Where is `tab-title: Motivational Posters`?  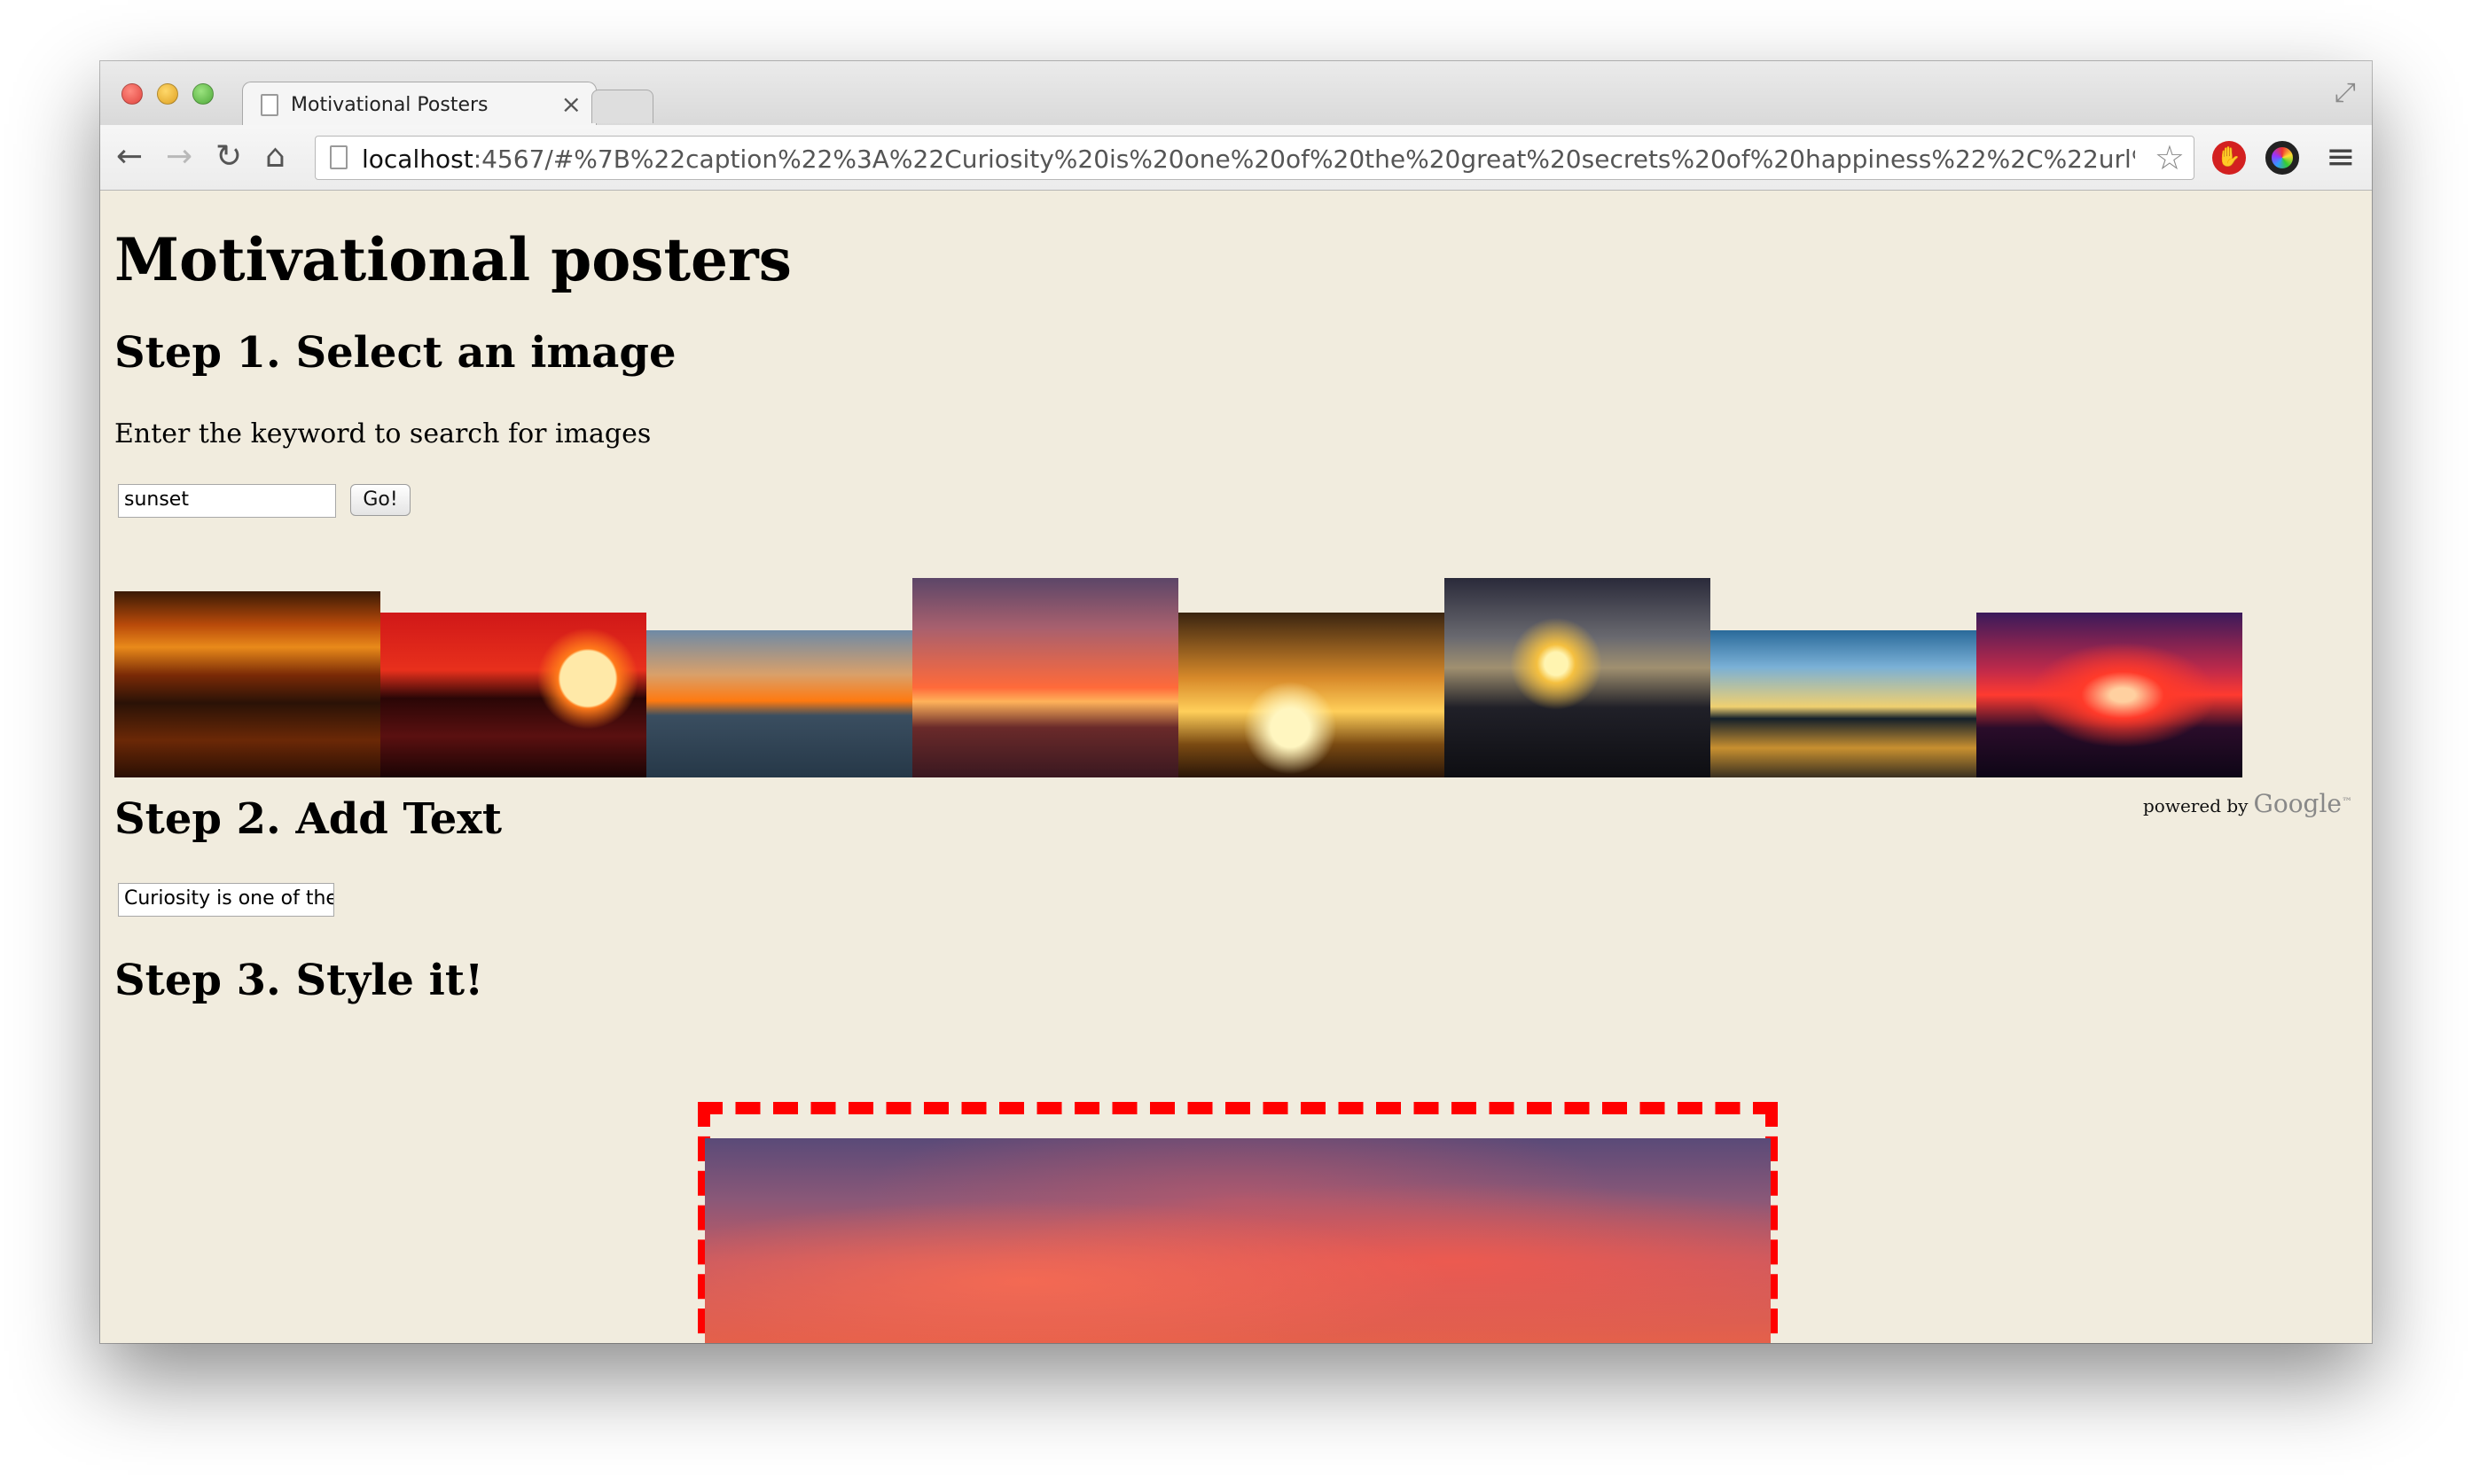
tab-title: Motivational Posters is located at coordinates (390, 105).